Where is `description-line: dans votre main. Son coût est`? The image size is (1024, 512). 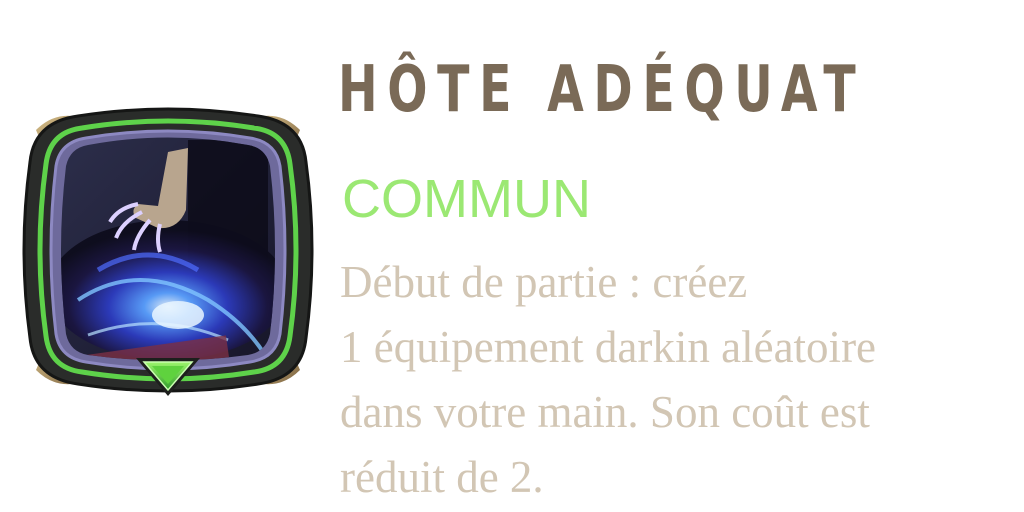 description-line: dans votre main. Son coût est is located at coordinates (605, 412).